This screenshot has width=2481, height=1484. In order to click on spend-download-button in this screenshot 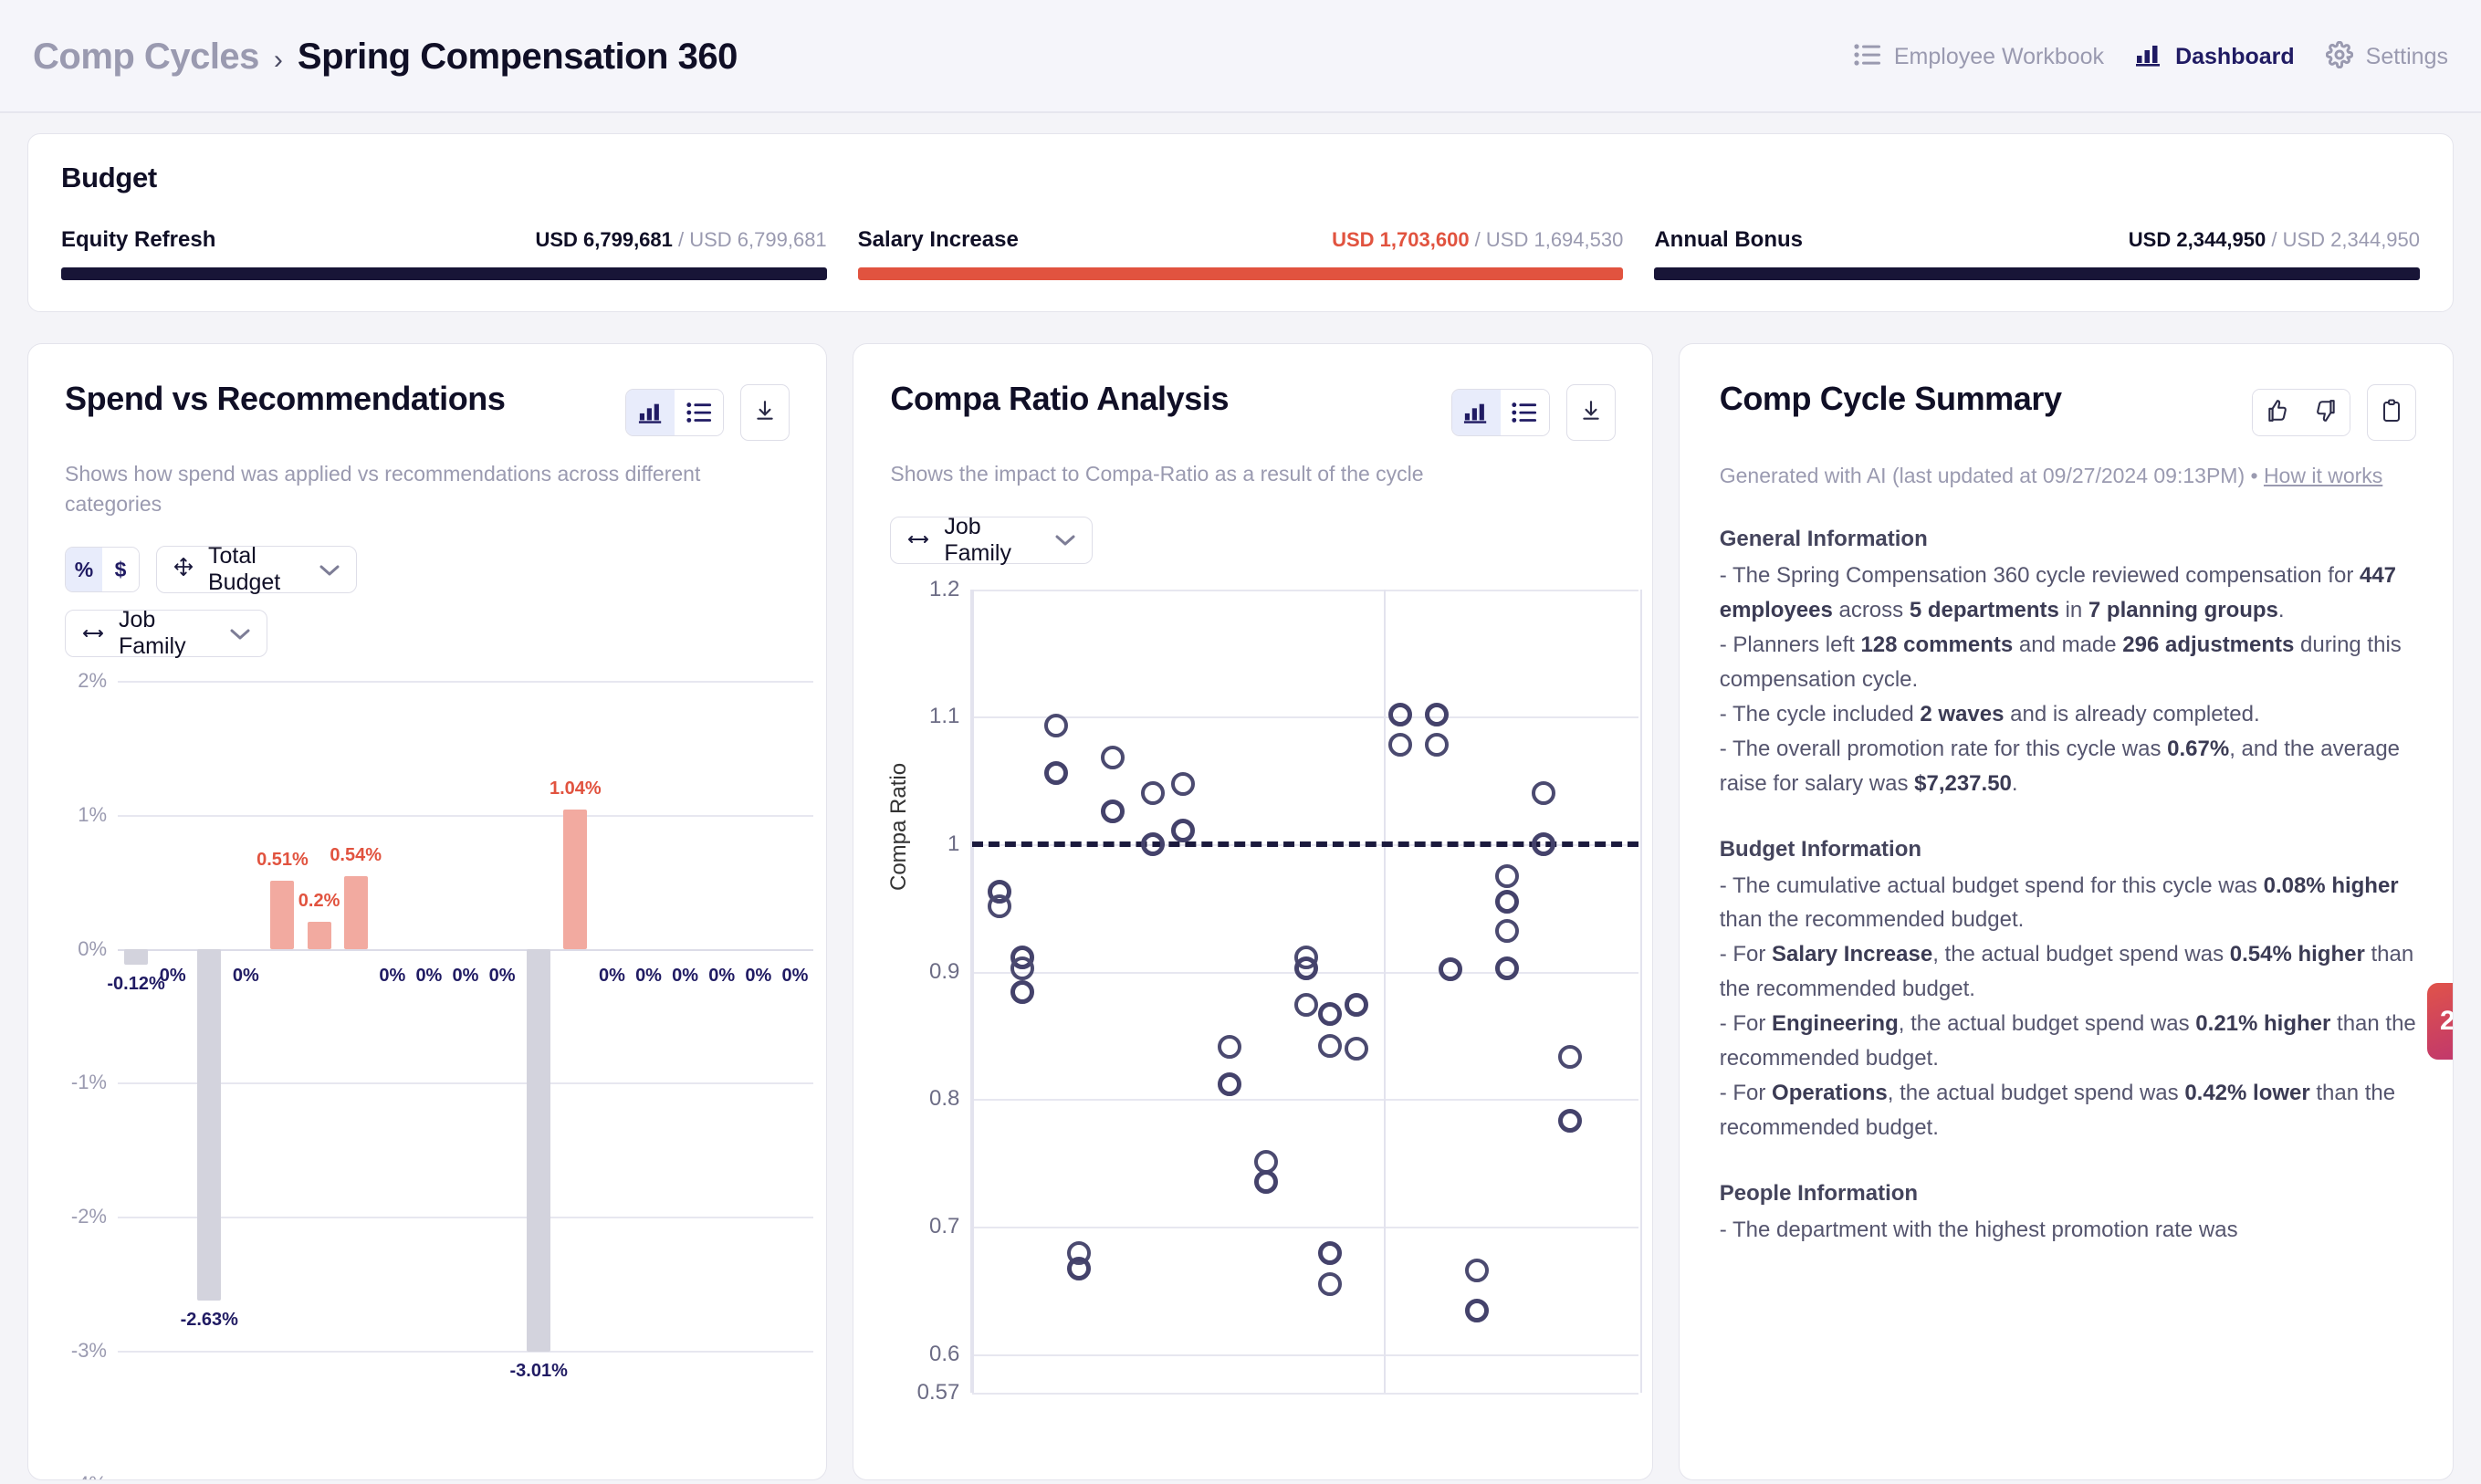, I will do `click(765, 412)`.